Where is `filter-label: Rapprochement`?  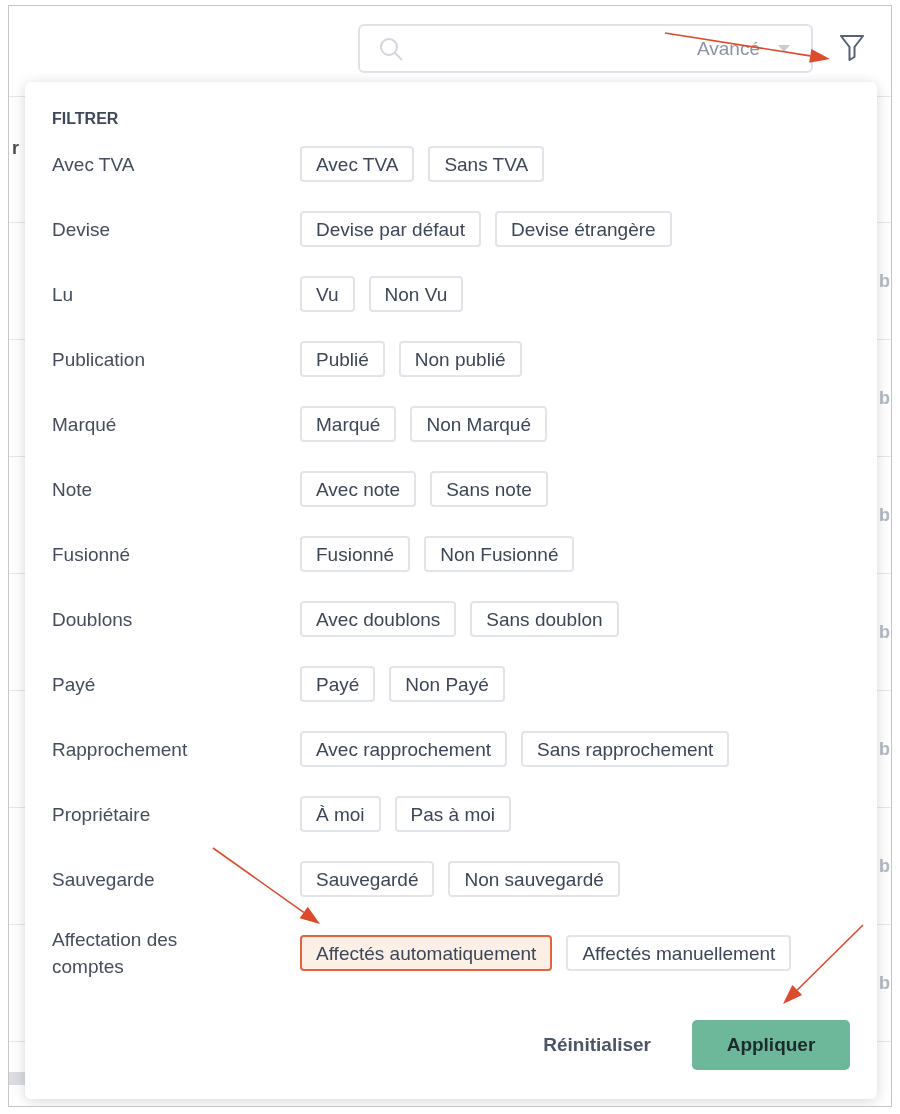
filter-label: Rapprochement is located at coordinates (120, 749).